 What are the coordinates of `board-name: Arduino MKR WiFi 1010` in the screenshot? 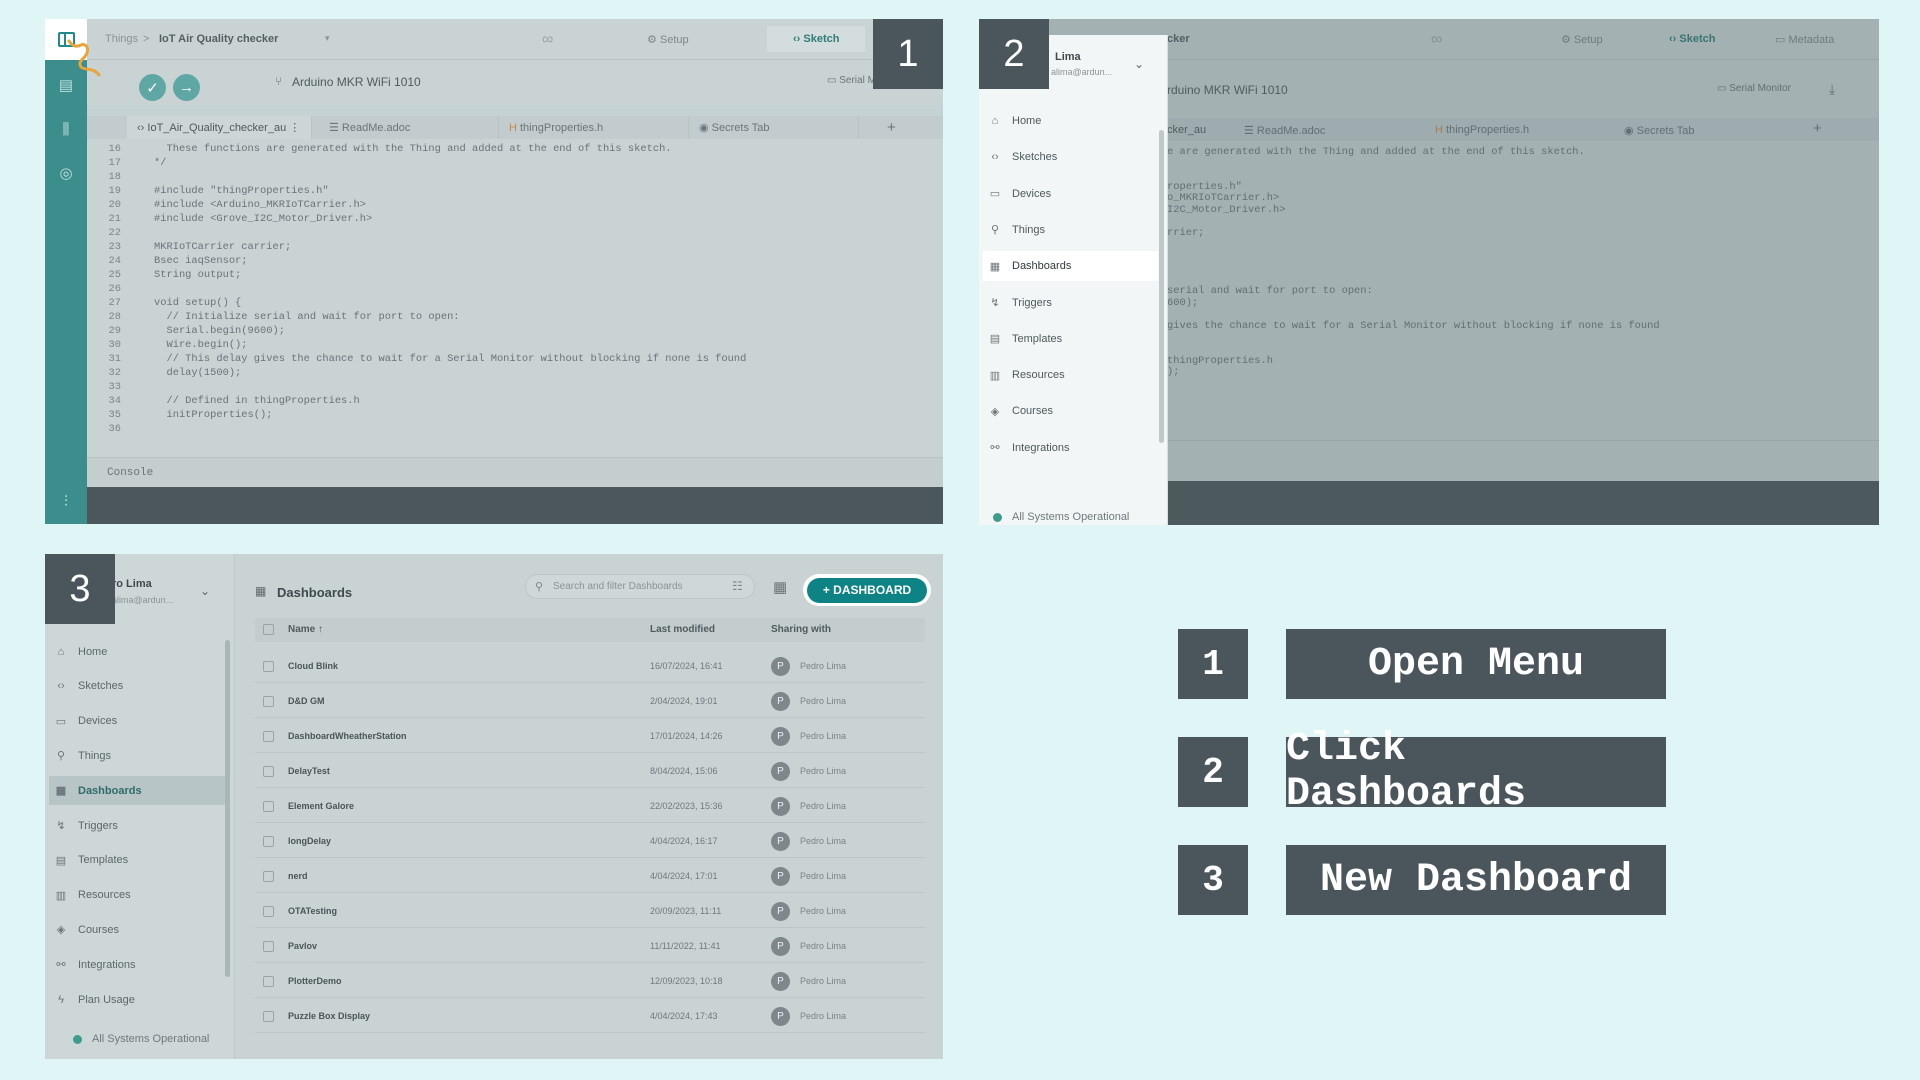 It's located at (356, 82).